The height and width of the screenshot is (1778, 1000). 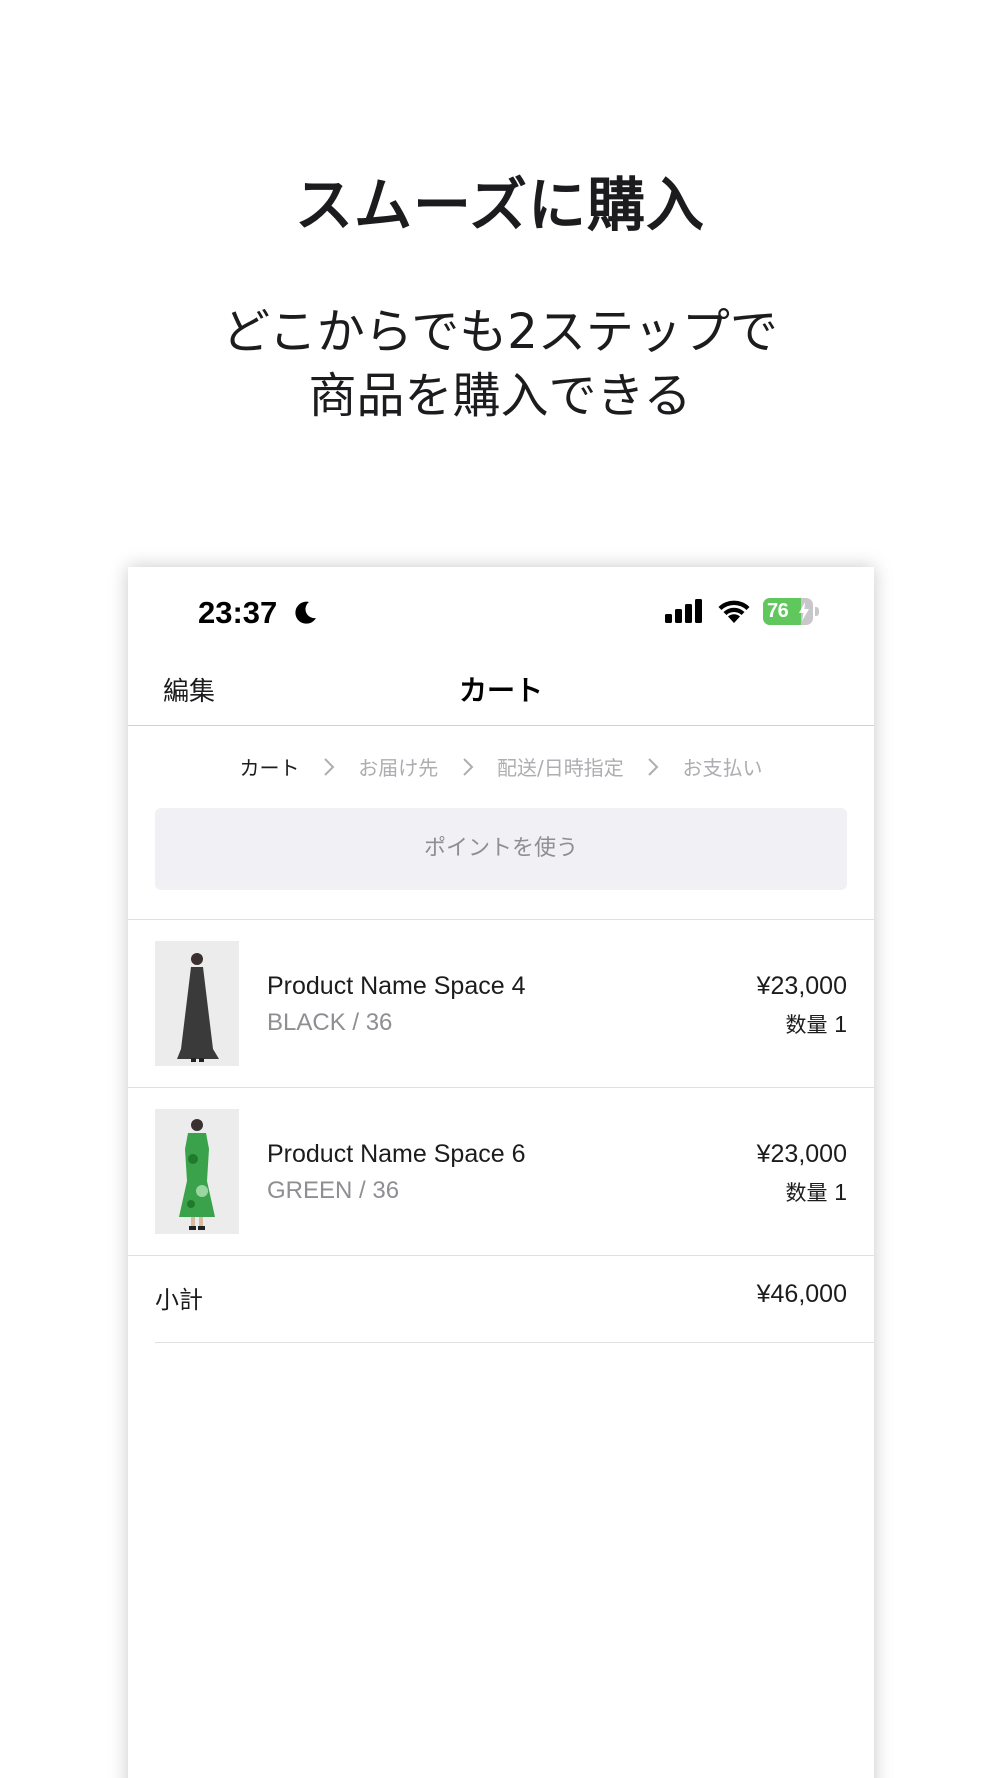 I want to click on battery-level: 76, so click(x=778, y=611).